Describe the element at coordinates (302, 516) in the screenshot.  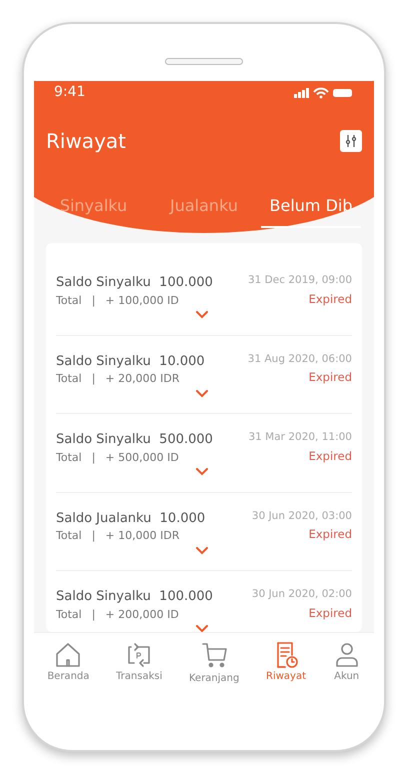
I see `transaction-date: 30 Jun 2020, 03:00` at that location.